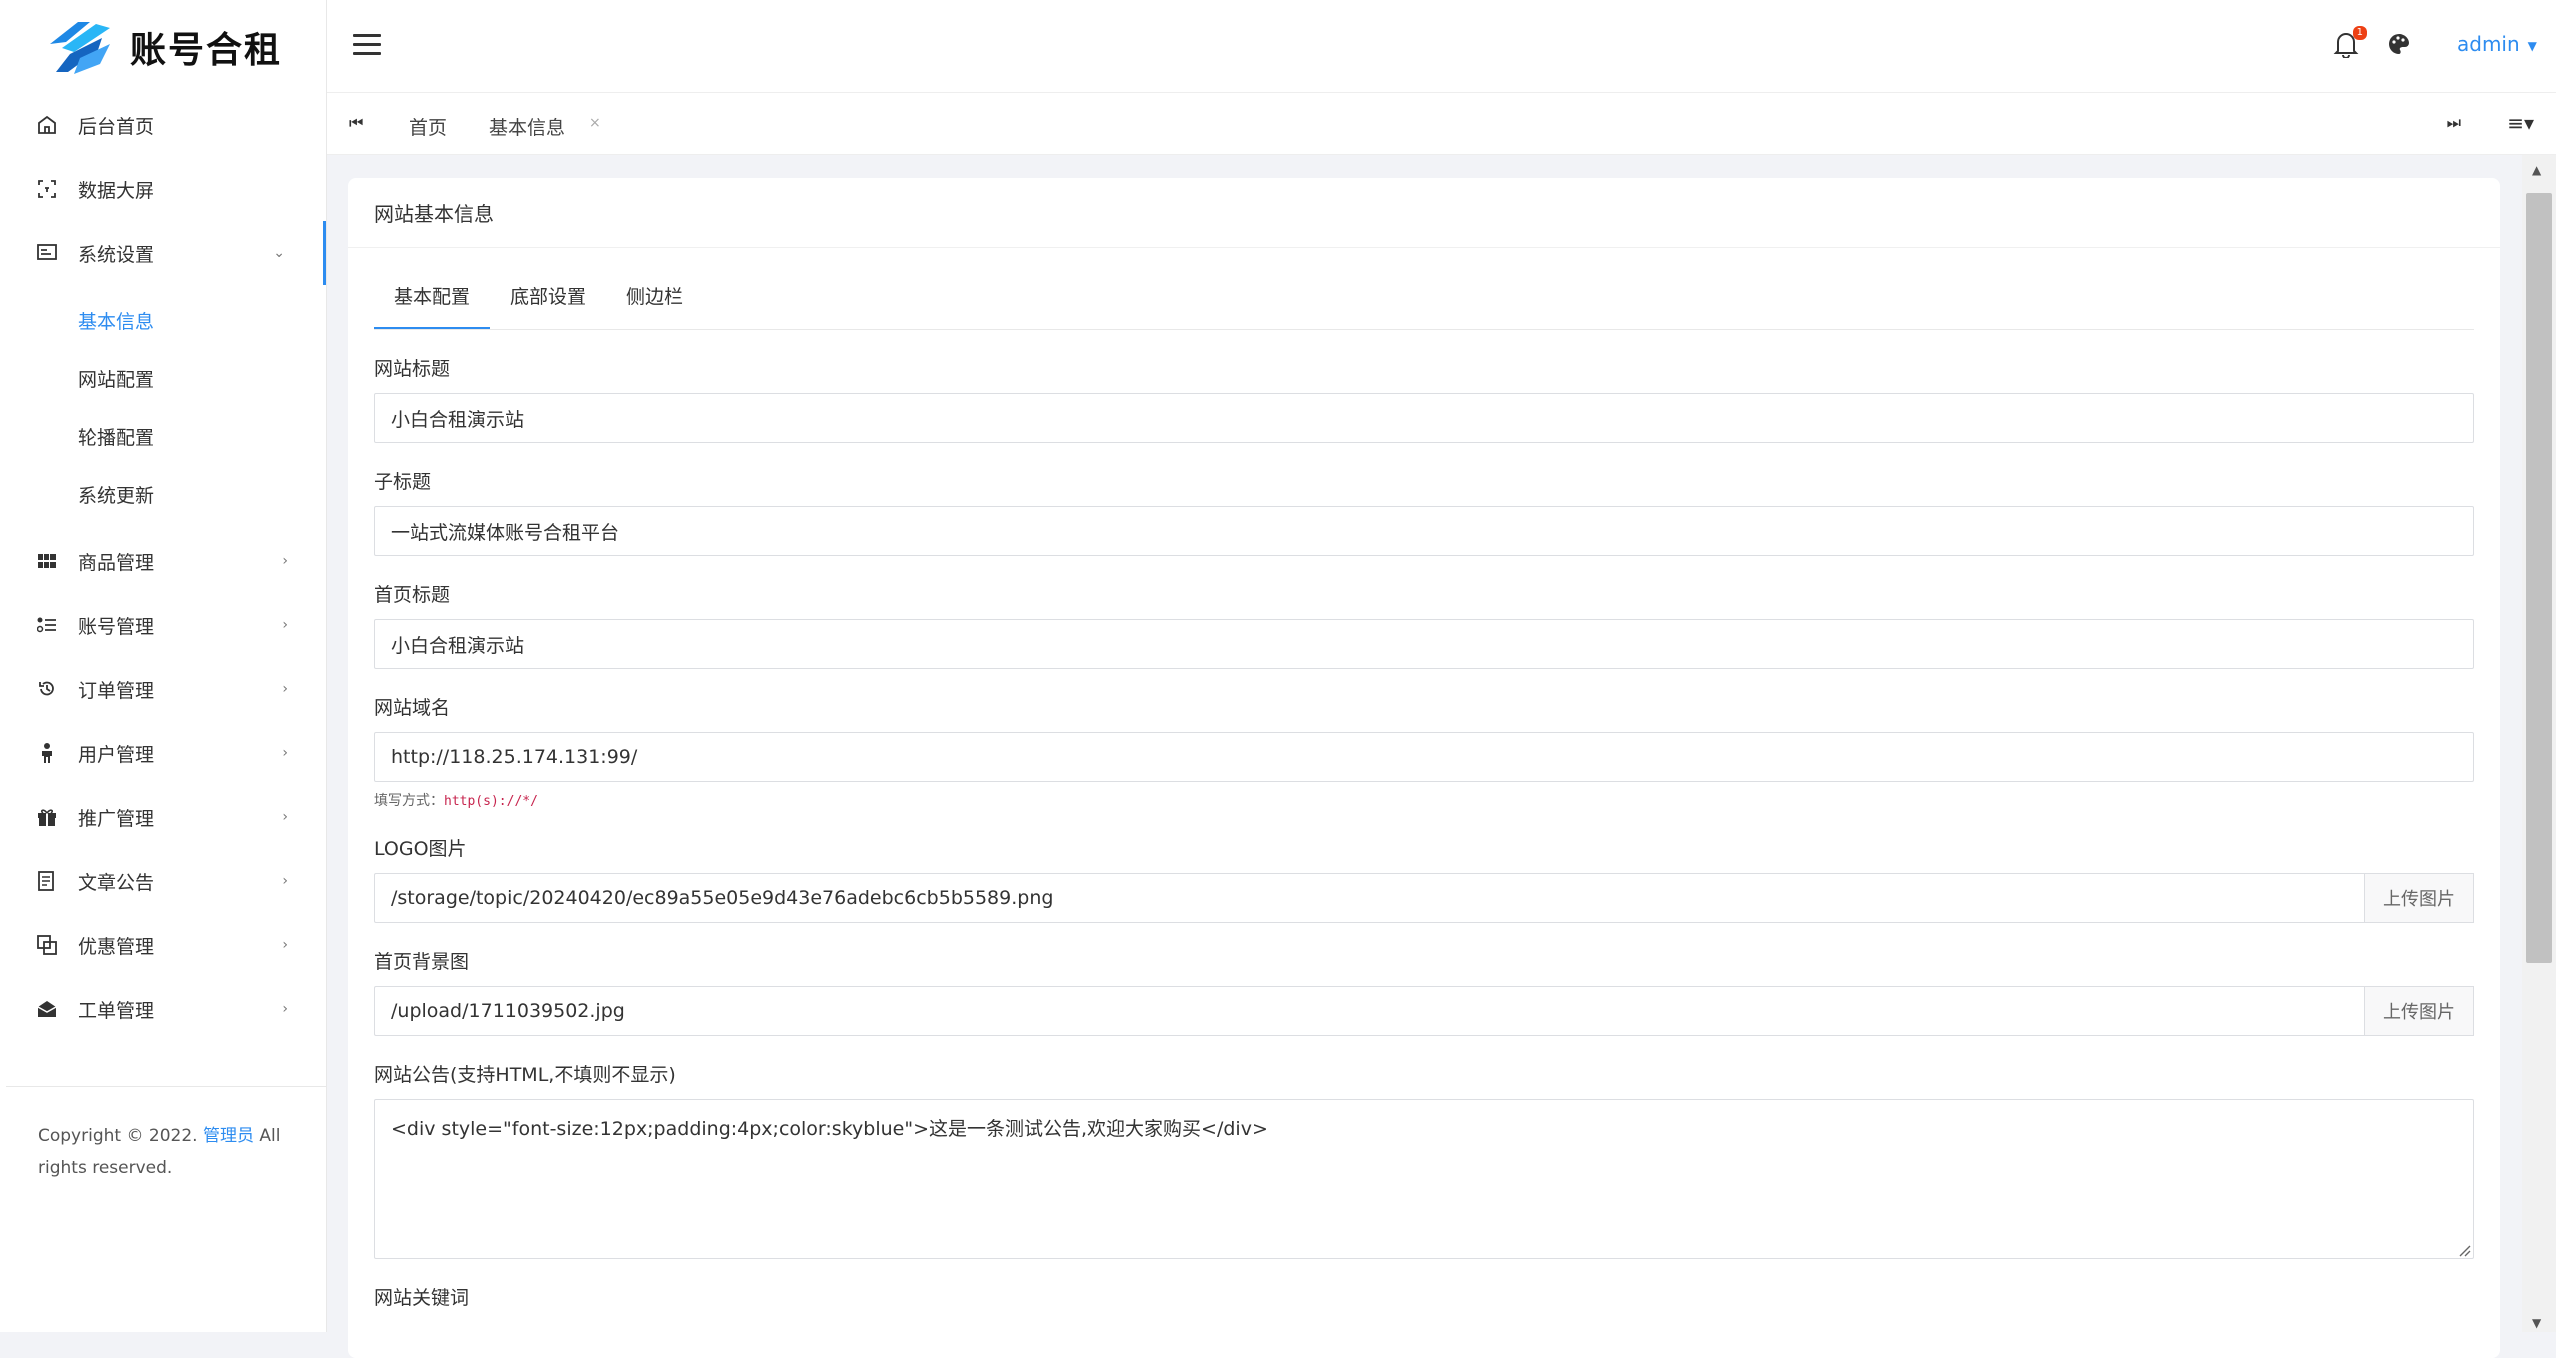 Image resolution: width=2556 pixels, height=1358 pixels. What do you see at coordinates (1441, 46) in the screenshot?
I see `top-header: 1 admin ▼` at bounding box center [1441, 46].